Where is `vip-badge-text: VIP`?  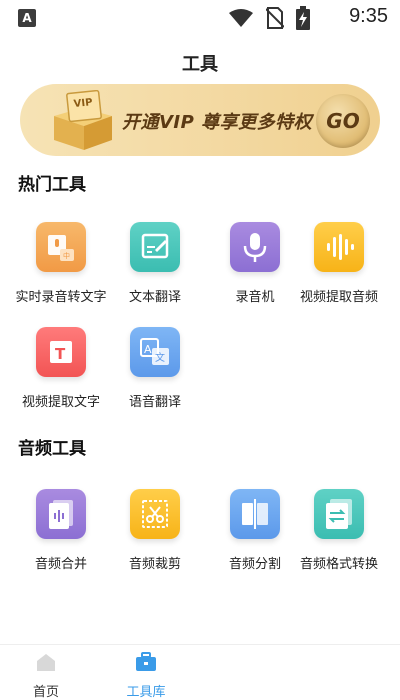
vip-badge-text: VIP is located at coordinates (83, 103).